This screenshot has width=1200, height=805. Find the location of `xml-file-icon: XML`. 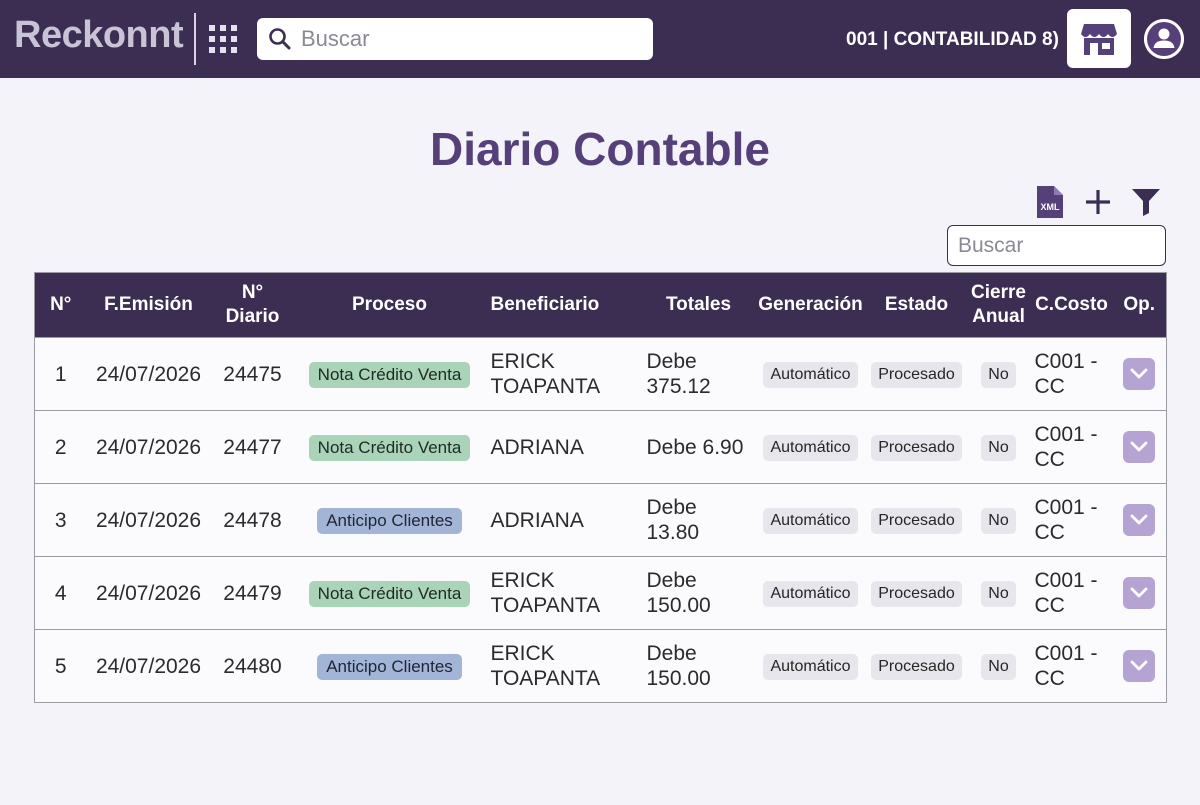

xml-file-icon: XML is located at coordinates (1050, 202).